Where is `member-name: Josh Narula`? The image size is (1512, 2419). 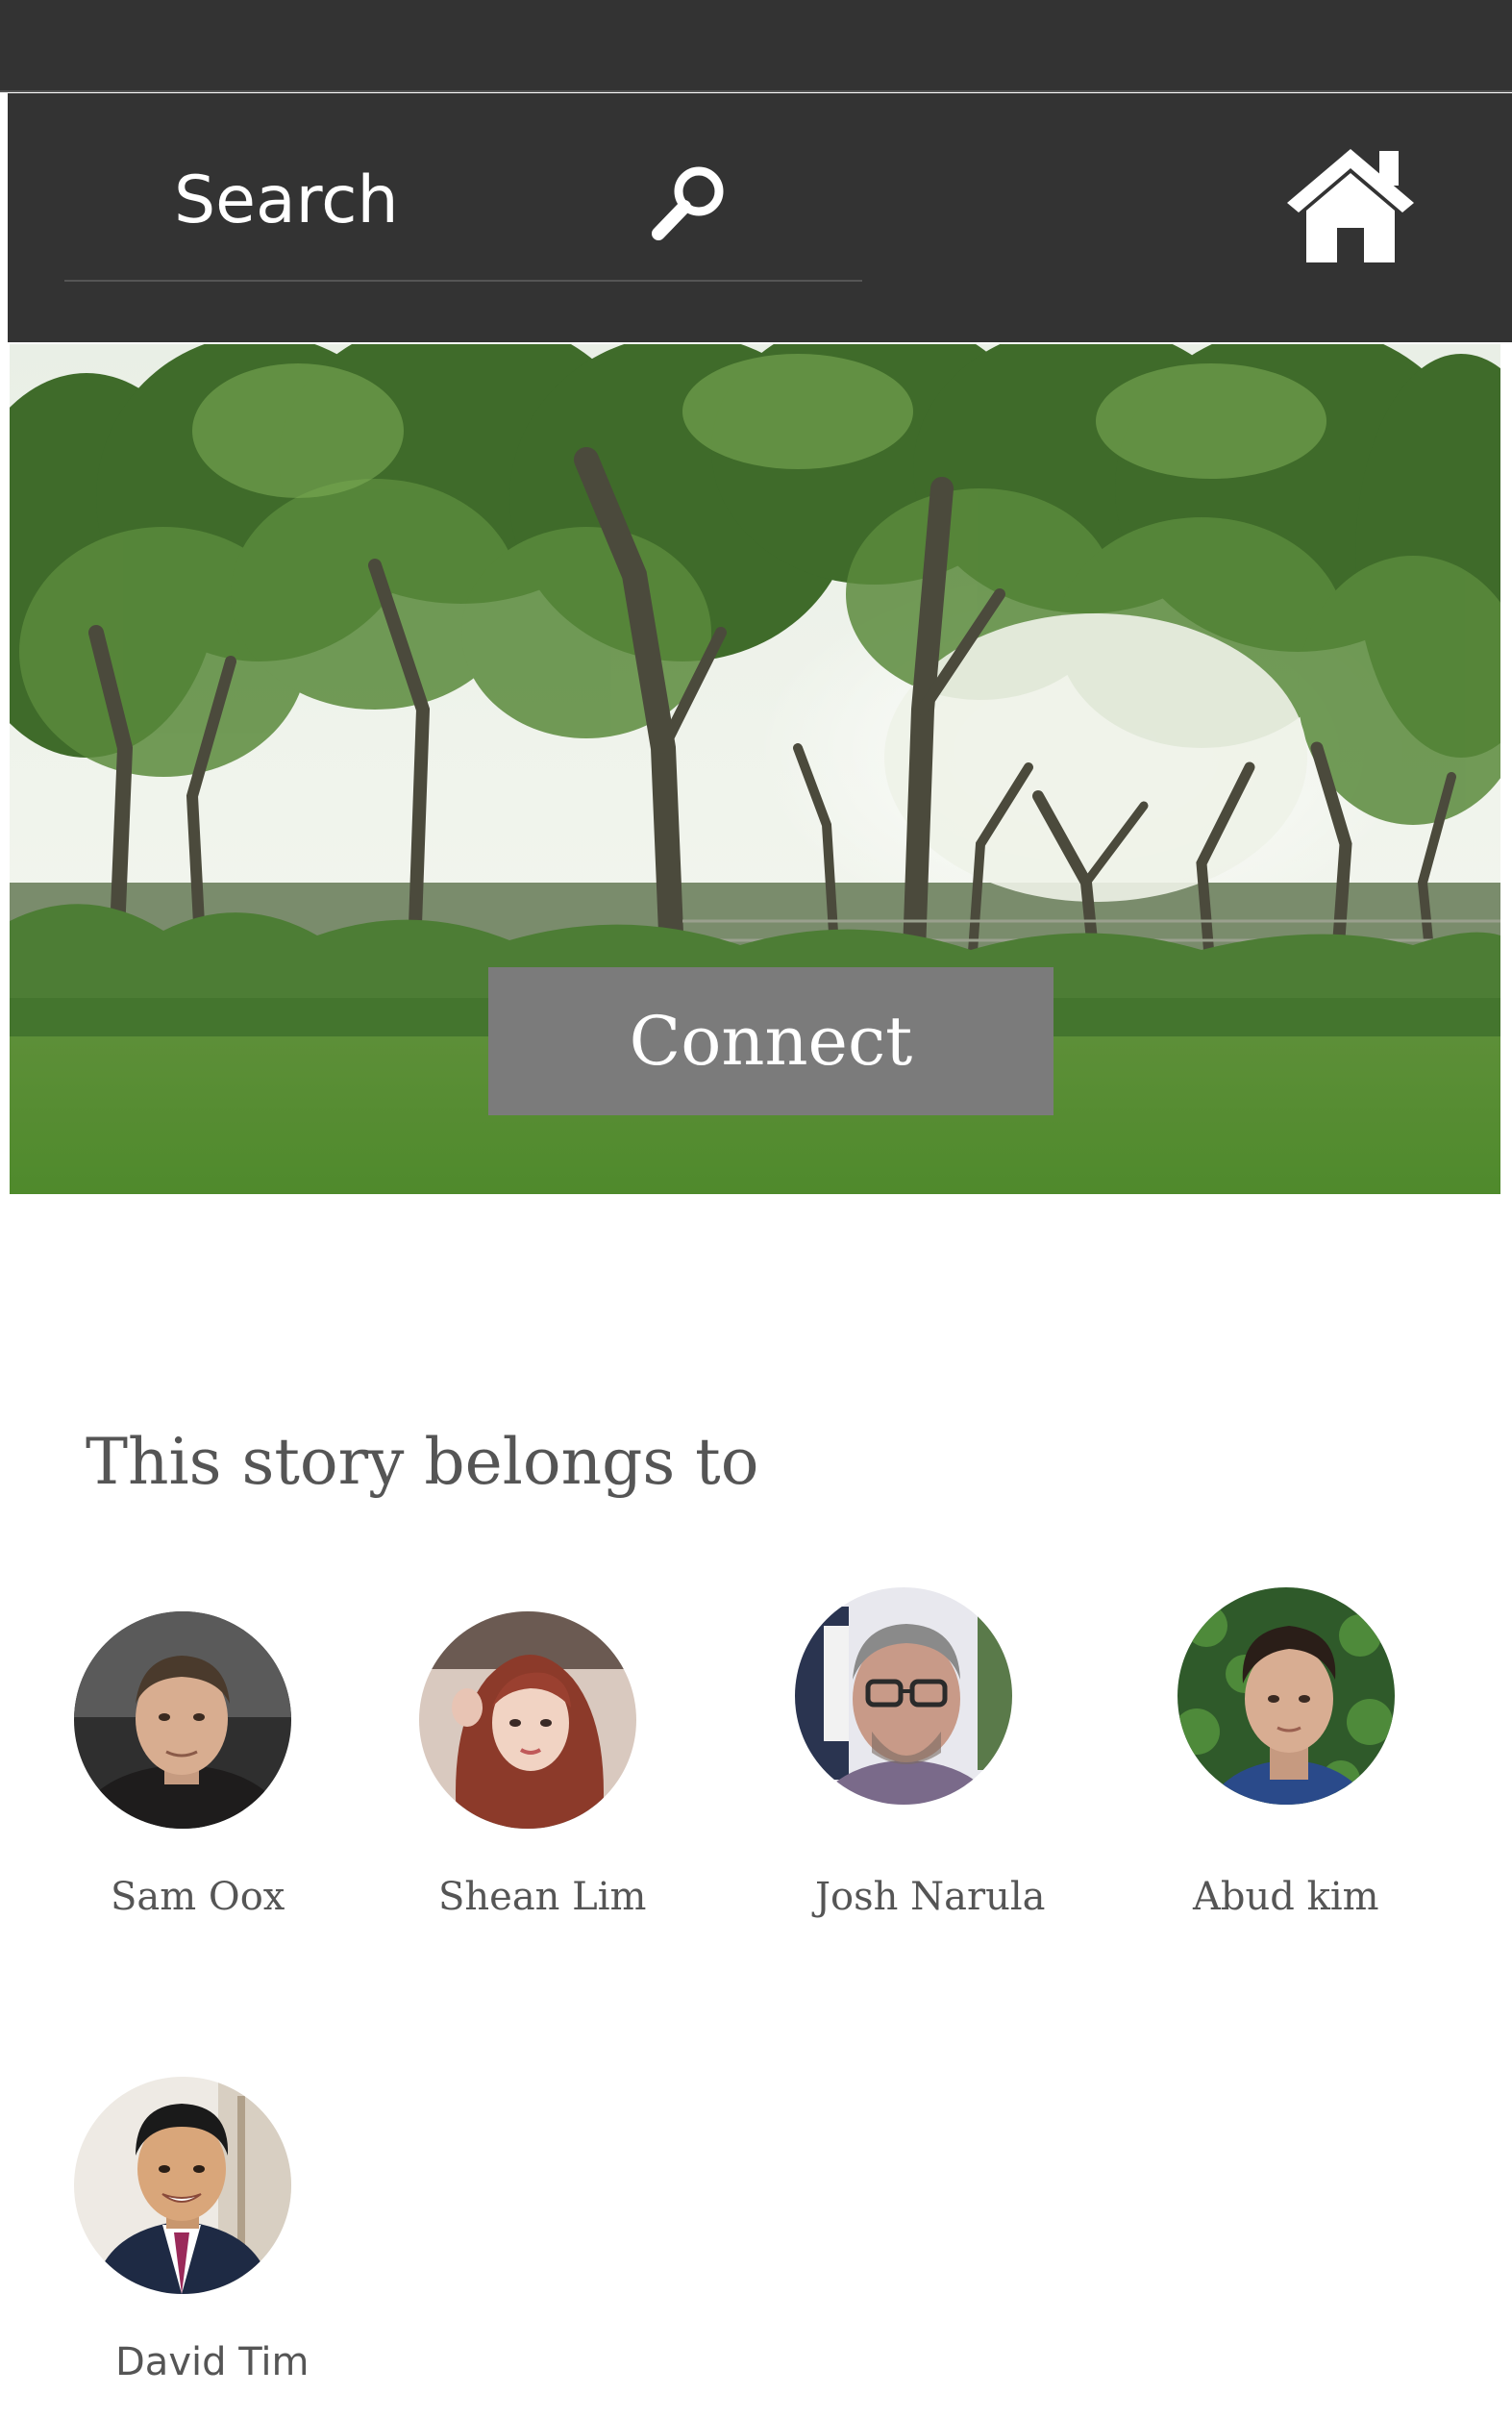
member-name: Josh Narula is located at coordinates (930, 1897).